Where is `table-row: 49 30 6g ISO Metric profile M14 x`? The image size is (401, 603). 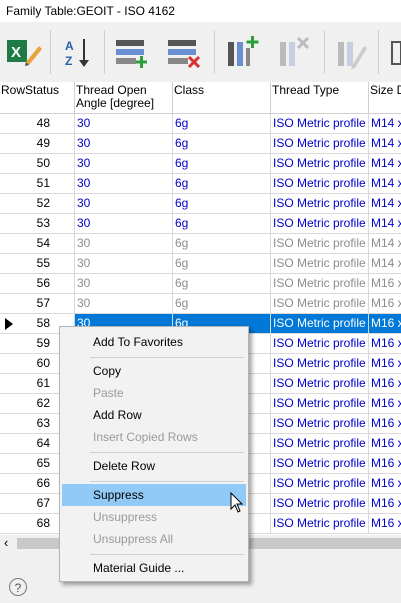 table-row: 49 30 6g ISO Metric profile M14 x is located at coordinates (200, 144).